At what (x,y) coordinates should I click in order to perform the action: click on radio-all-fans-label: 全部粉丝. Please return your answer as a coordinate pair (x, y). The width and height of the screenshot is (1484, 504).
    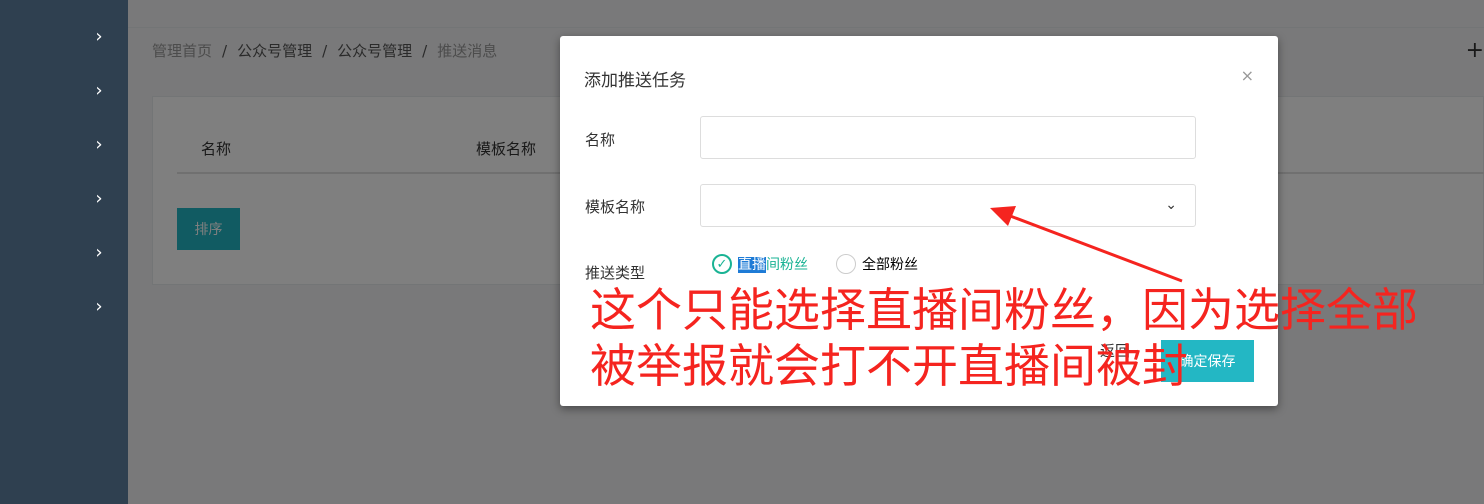
    Looking at the image, I should click on (890, 265).